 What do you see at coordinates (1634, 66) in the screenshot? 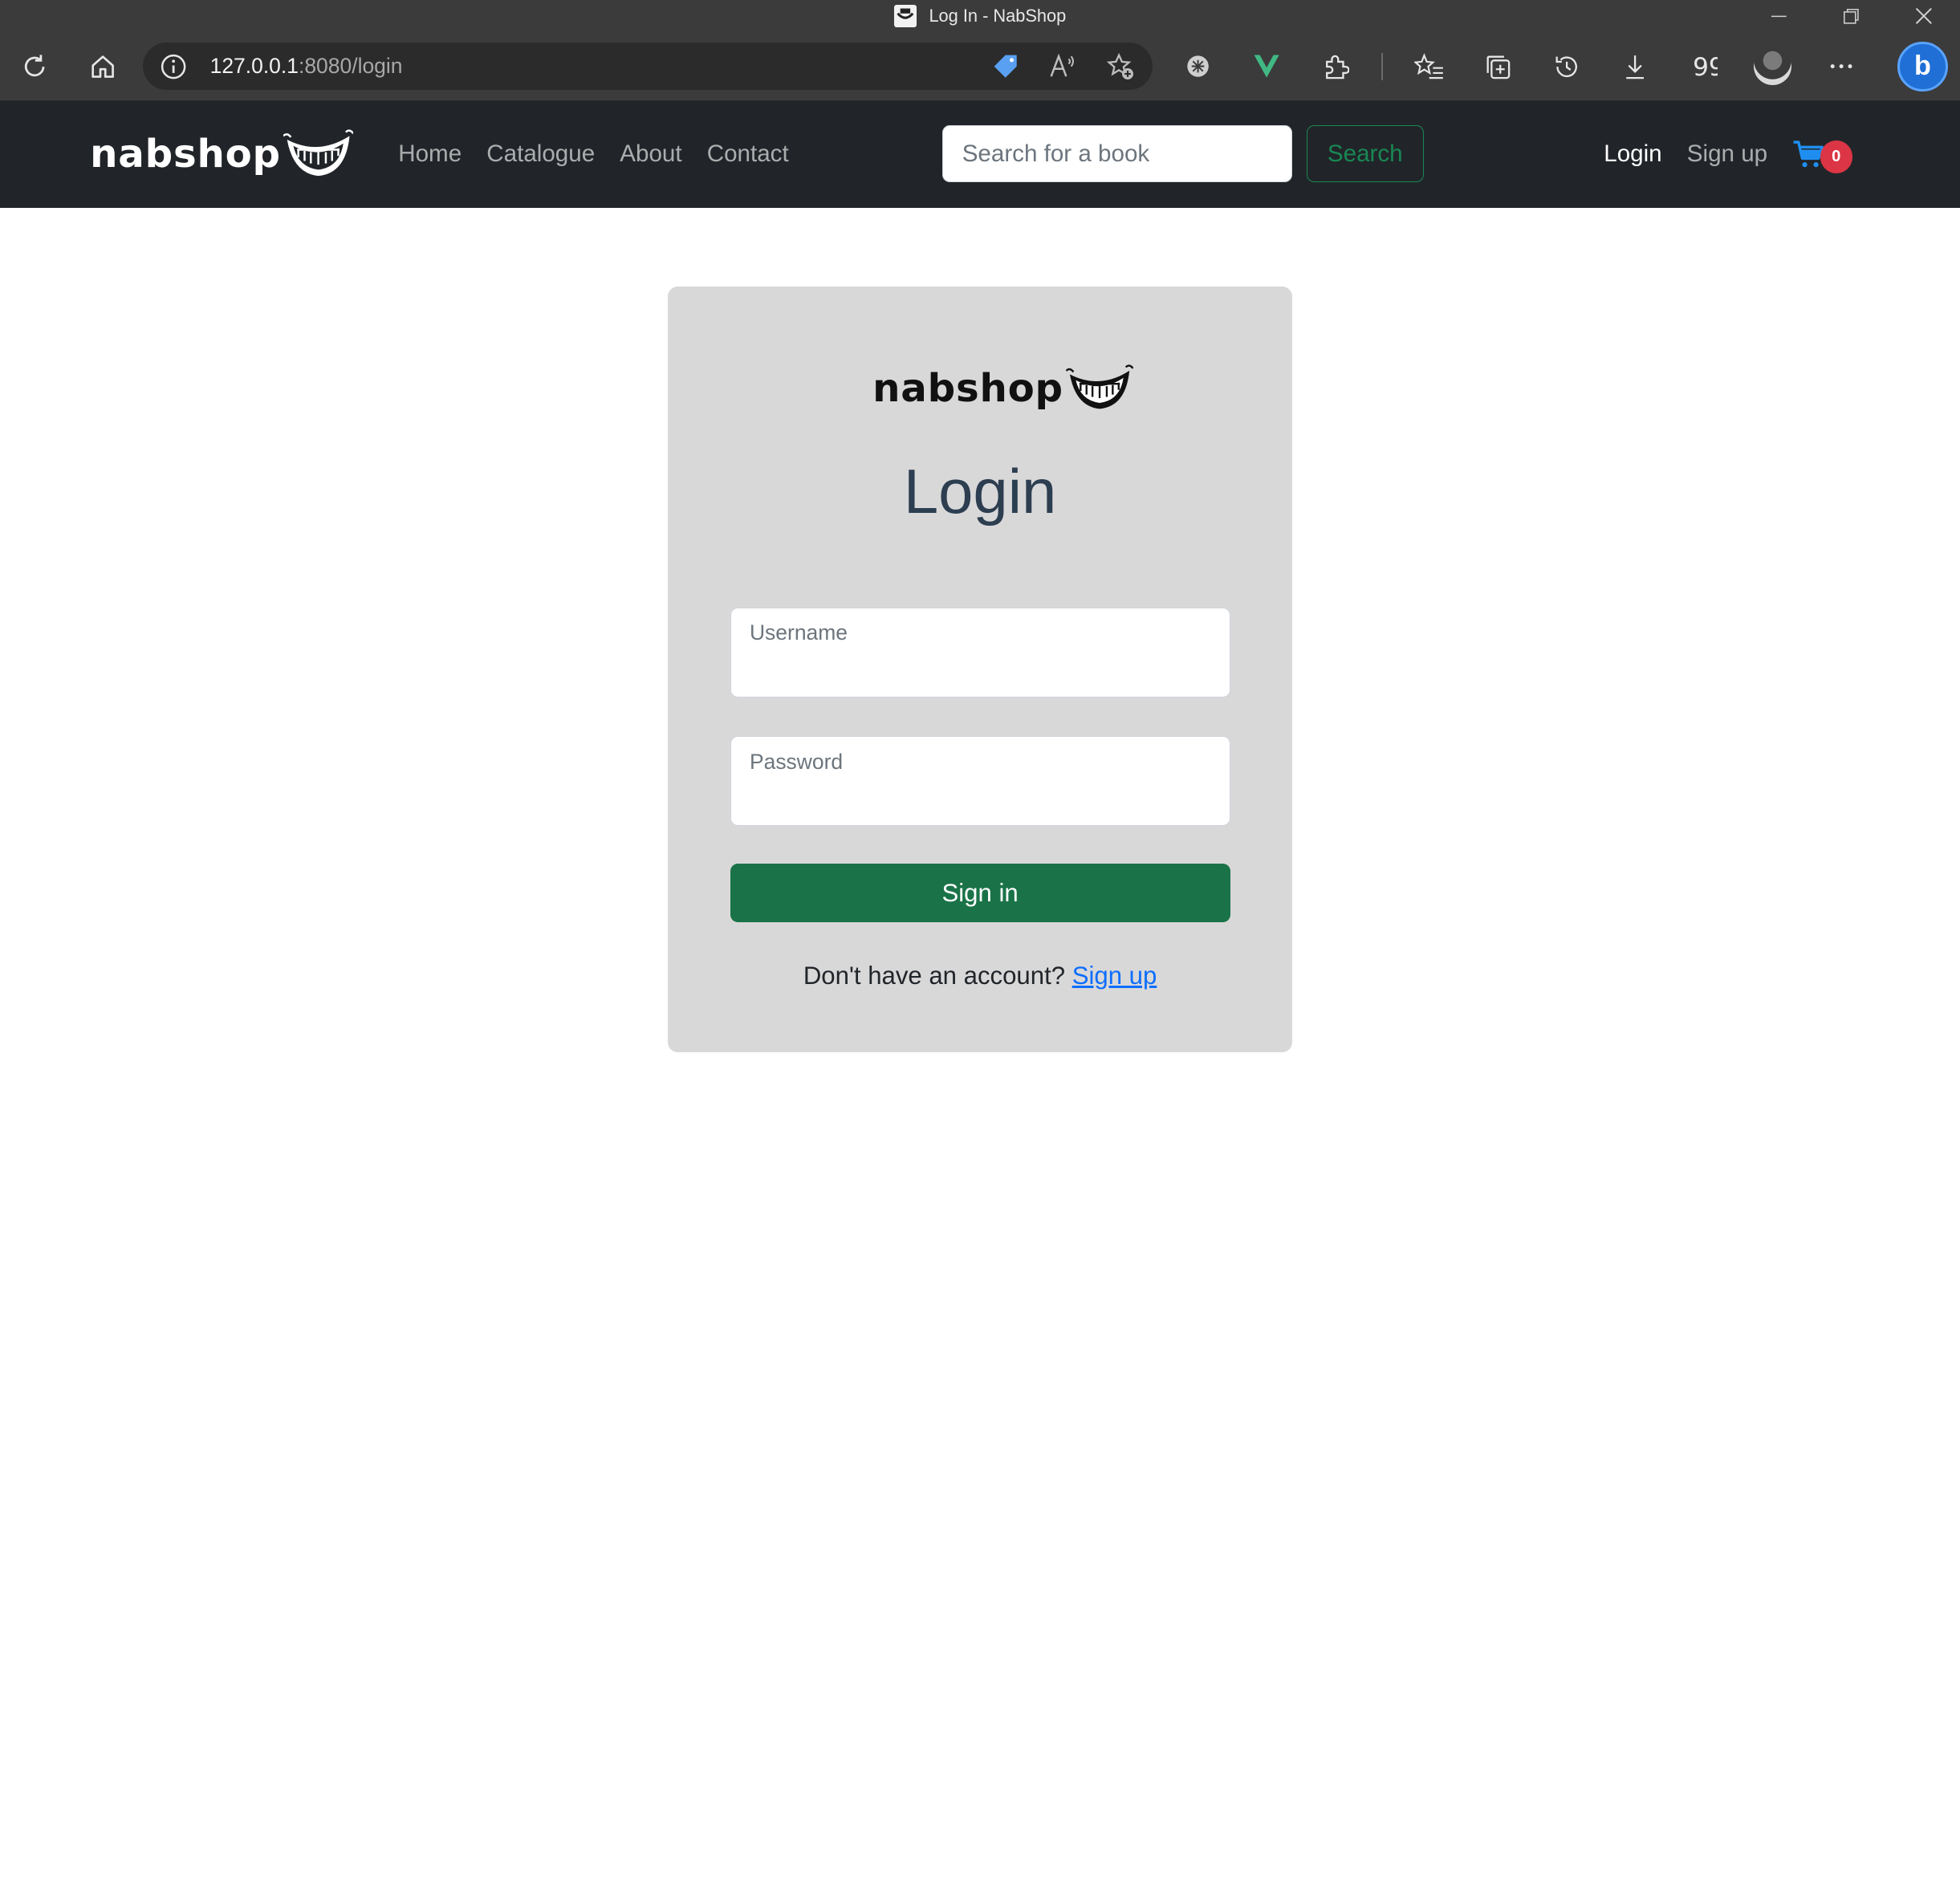
I see `downloads-icon` at bounding box center [1634, 66].